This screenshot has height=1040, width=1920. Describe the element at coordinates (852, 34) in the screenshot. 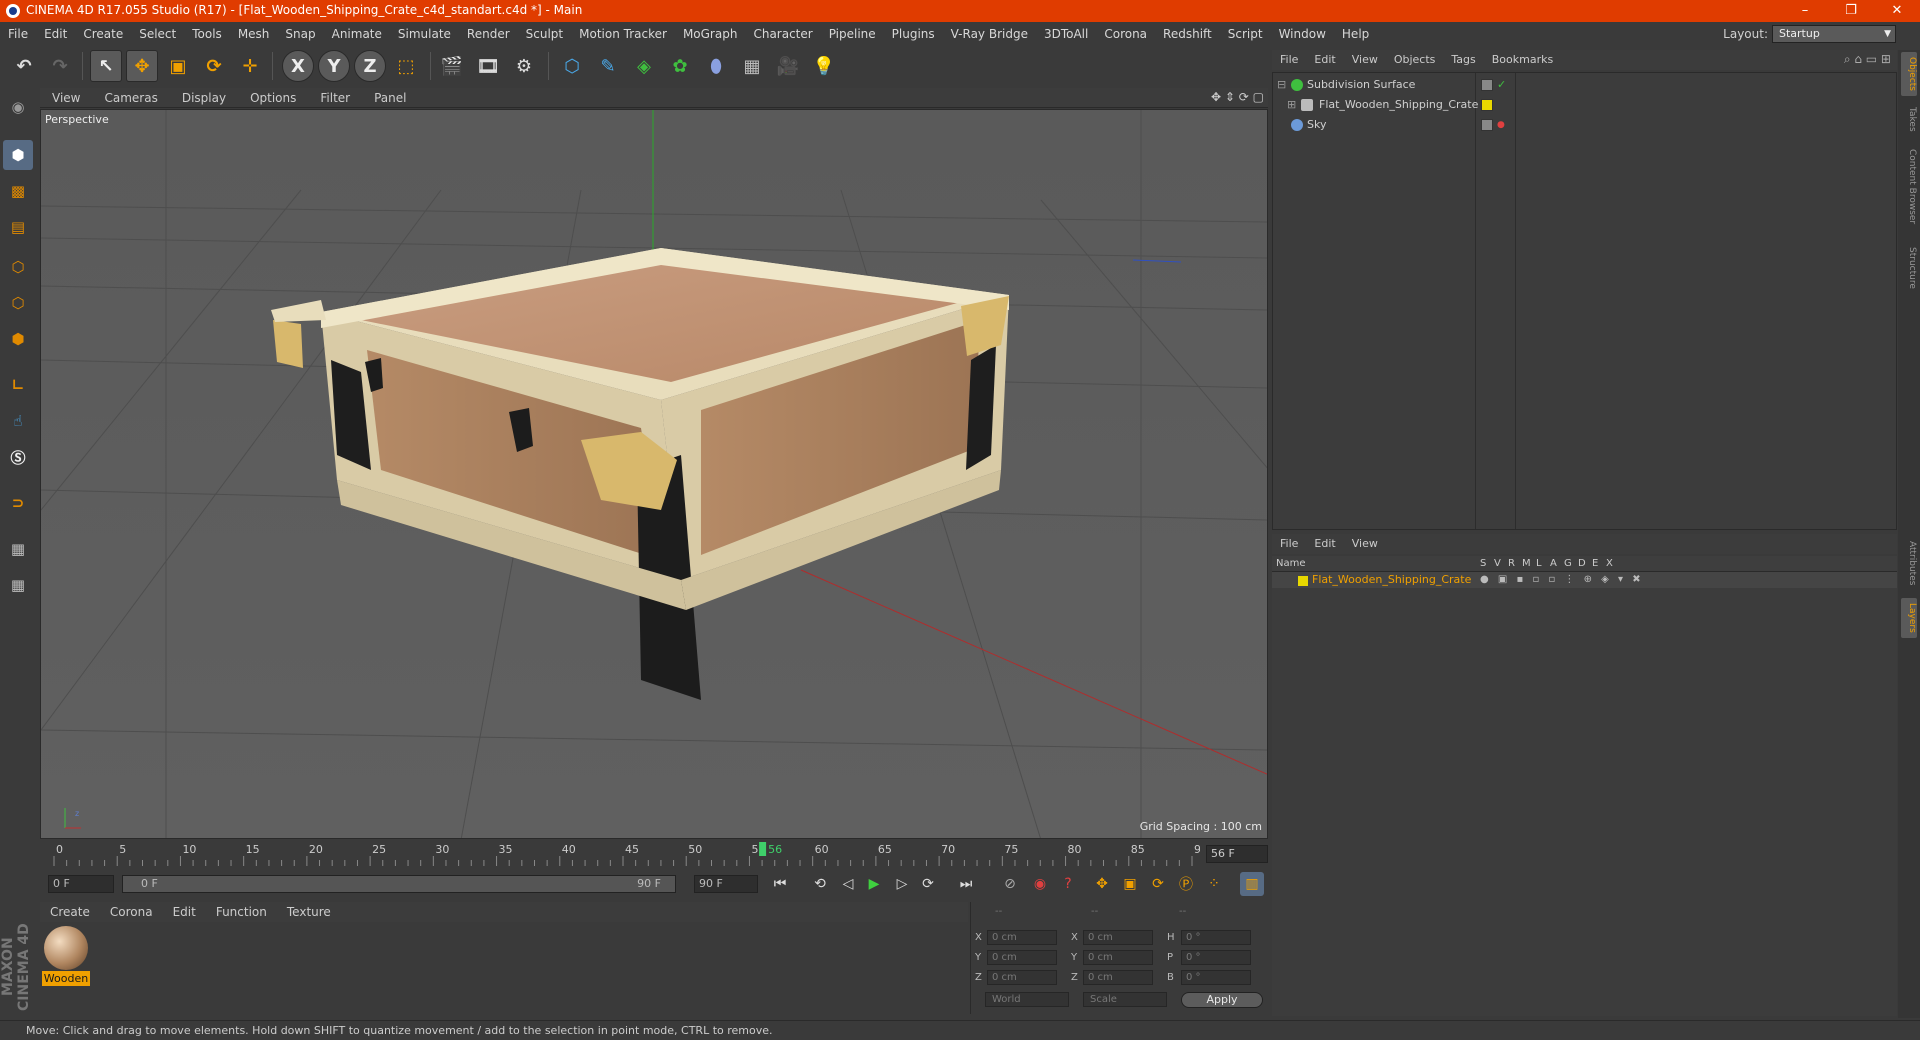

I see `menu-pipeline: Pipeline` at that location.